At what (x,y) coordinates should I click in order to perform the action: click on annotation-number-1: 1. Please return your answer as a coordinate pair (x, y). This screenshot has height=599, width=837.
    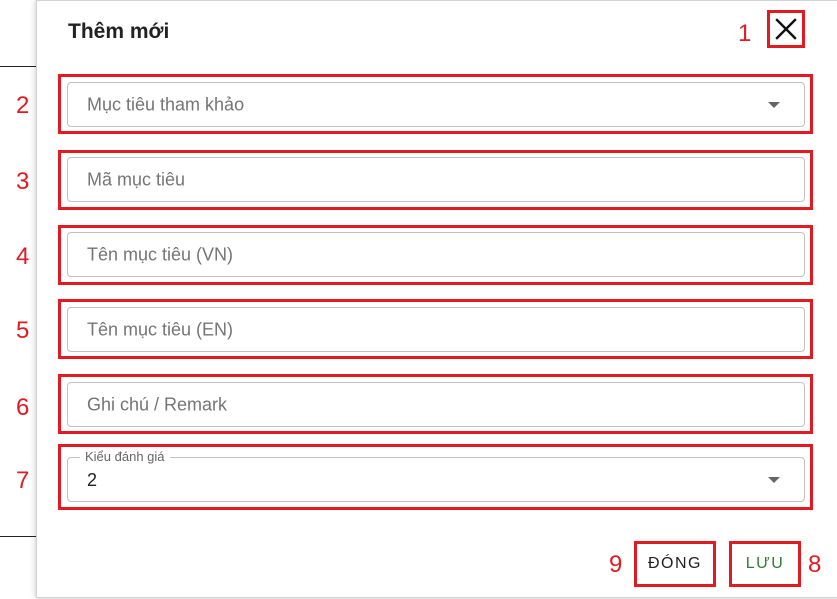
    Looking at the image, I should click on (745, 33).